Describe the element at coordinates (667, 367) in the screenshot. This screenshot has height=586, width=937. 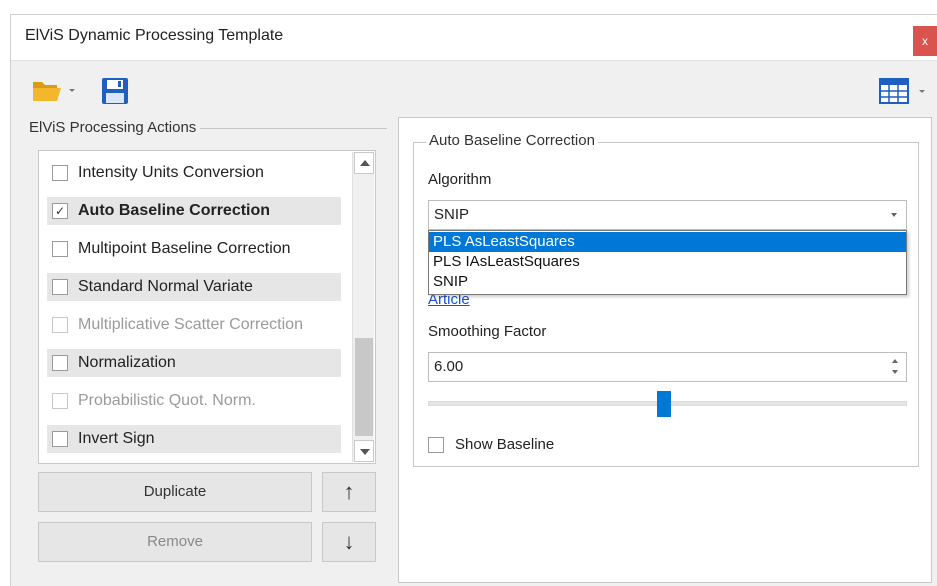
I see `smoothing-factor-spinbox: 6.00` at that location.